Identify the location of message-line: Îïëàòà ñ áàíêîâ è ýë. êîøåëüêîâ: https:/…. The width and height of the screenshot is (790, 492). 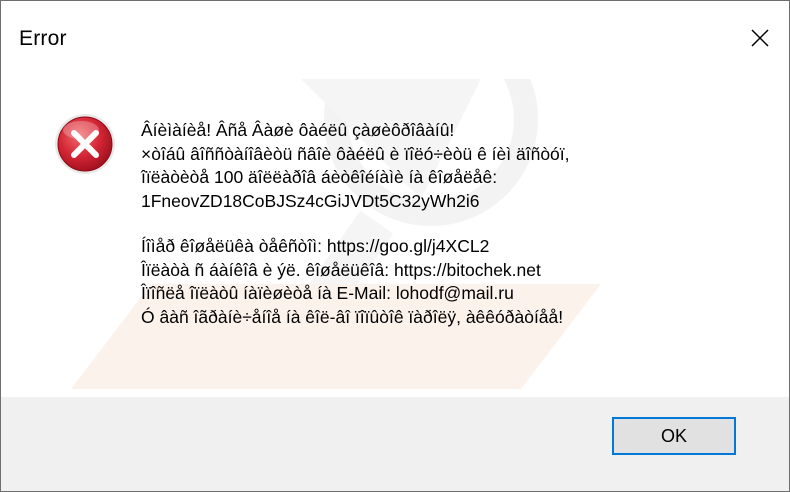
(341, 269).